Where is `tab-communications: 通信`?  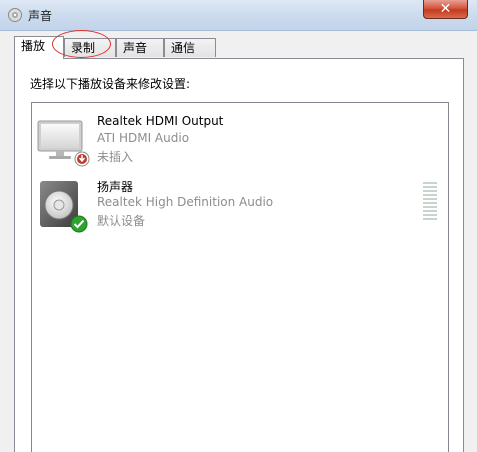
tab-communications: 通信 is located at coordinates (190, 47).